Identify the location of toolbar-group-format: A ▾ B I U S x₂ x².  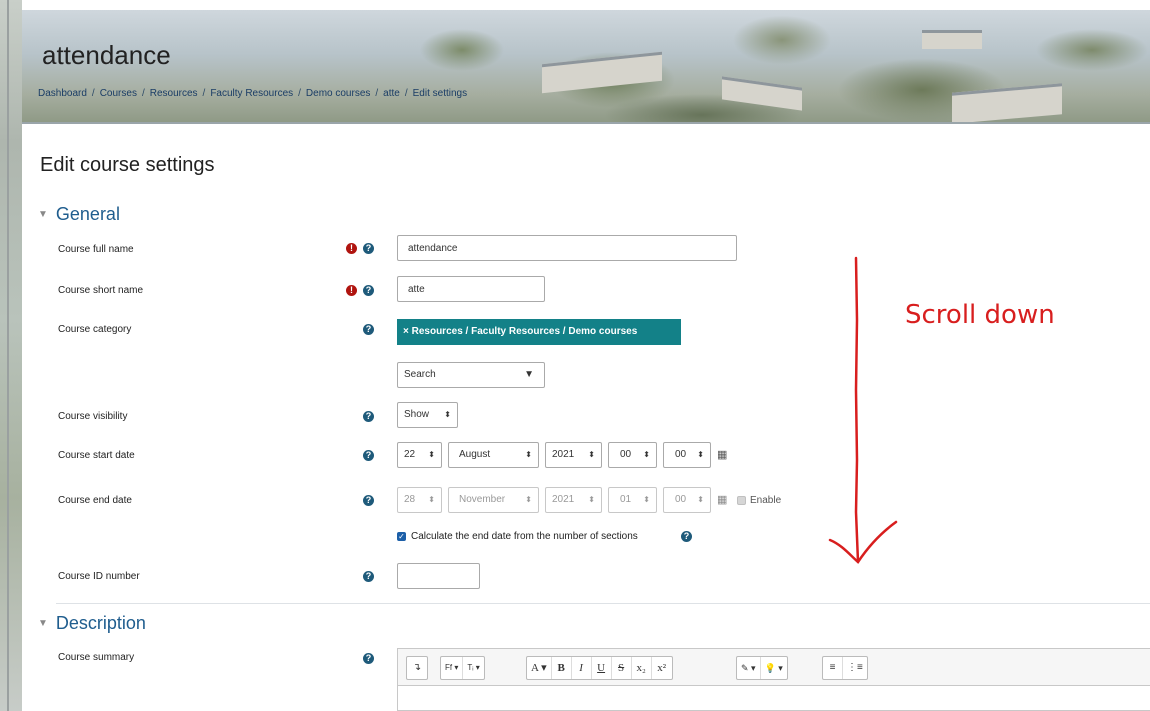
(599, 668).